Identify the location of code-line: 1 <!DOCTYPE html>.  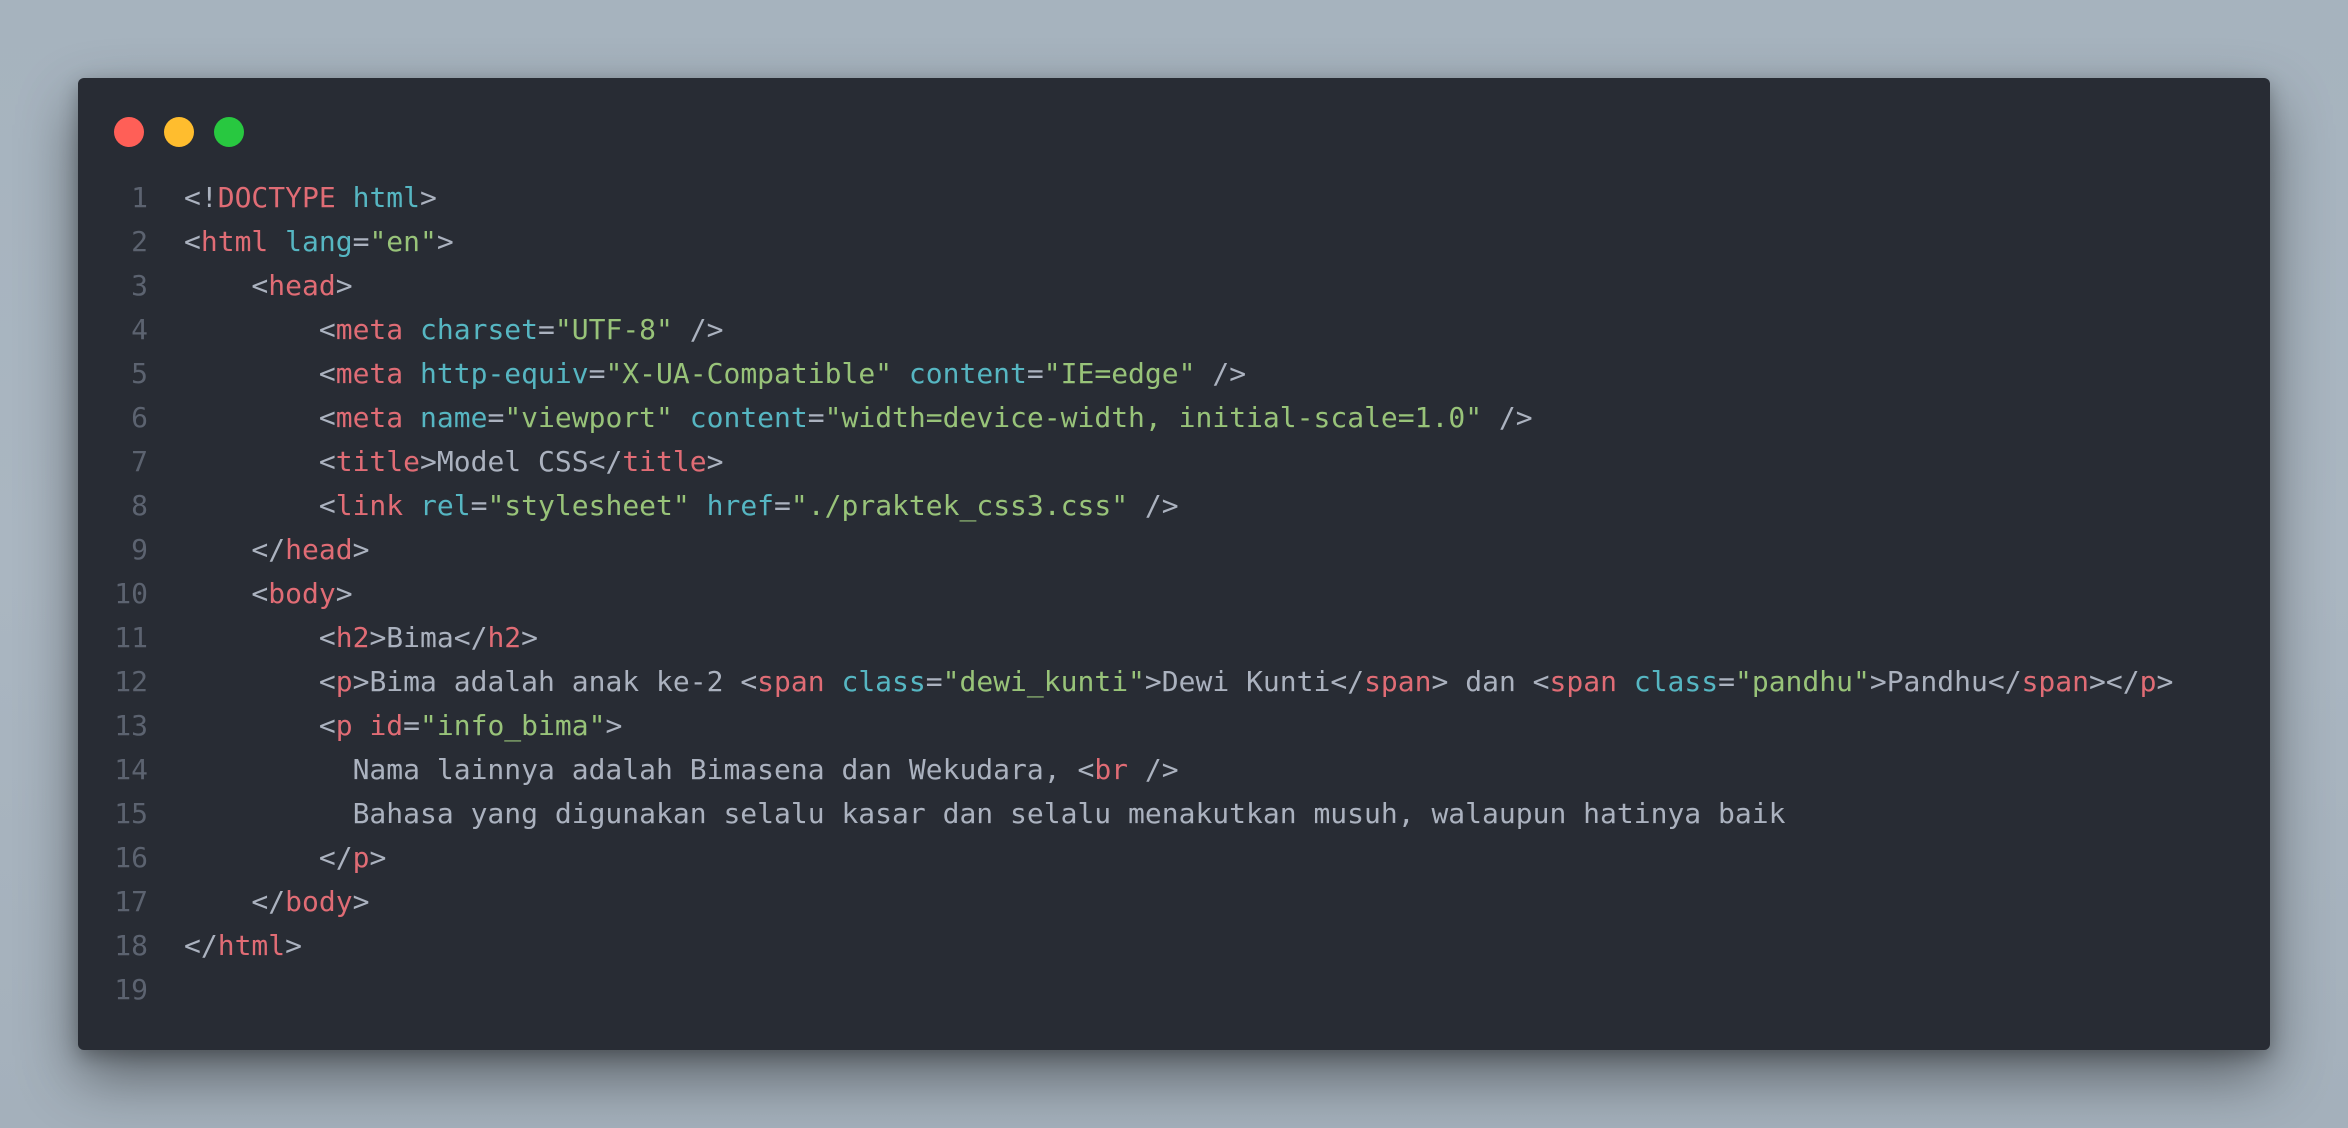
(1174, 198).